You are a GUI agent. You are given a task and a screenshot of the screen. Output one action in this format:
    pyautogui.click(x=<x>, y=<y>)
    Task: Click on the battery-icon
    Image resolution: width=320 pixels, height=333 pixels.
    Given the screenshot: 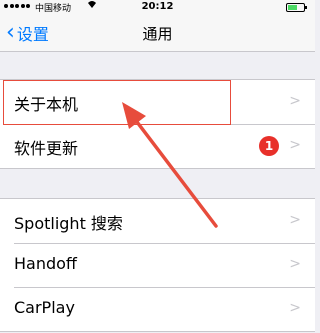 What is the action you would take?
    pyautogui.click(x=296, y=7)
    